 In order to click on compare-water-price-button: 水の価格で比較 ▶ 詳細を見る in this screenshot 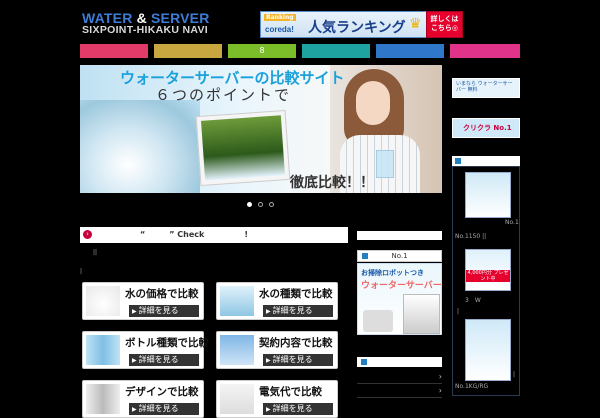, I will do `click(143, 301)`.